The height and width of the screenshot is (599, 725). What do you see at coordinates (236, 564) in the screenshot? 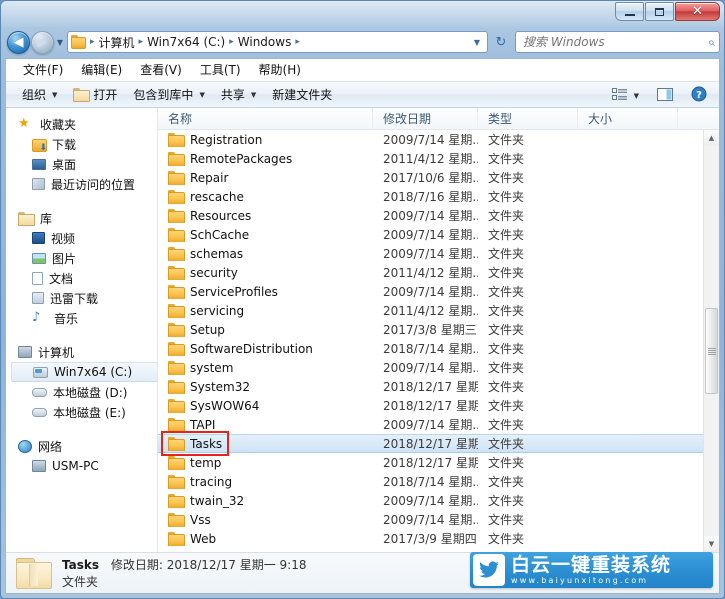
I see `details-modified-value: 2018/12/17 星期一 9:18` at bounding box center [236, 564].